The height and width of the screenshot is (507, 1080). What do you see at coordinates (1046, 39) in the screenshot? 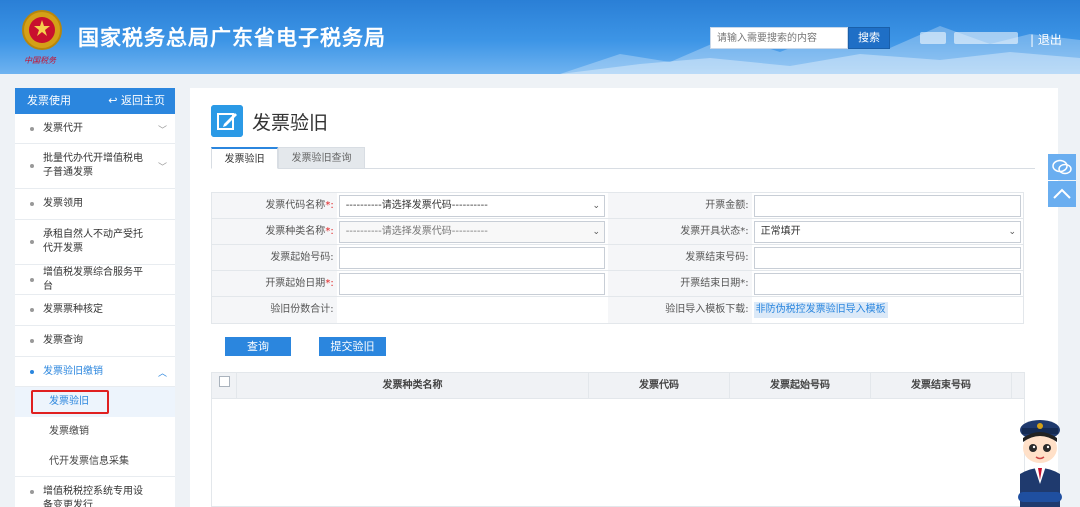
I see `logout-link: | 退出` at bounding box center [1046, 39].